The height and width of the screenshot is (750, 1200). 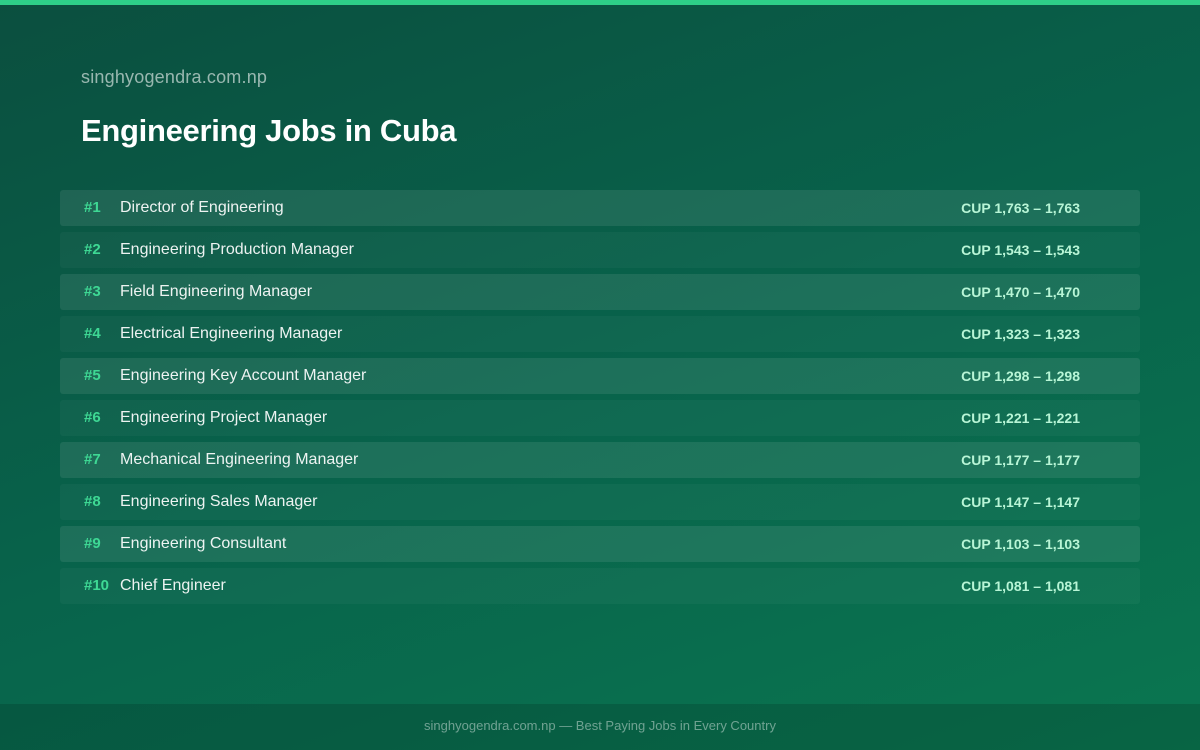 I want to click on job-title: Chief Engineer, so click(x=173, y=585).